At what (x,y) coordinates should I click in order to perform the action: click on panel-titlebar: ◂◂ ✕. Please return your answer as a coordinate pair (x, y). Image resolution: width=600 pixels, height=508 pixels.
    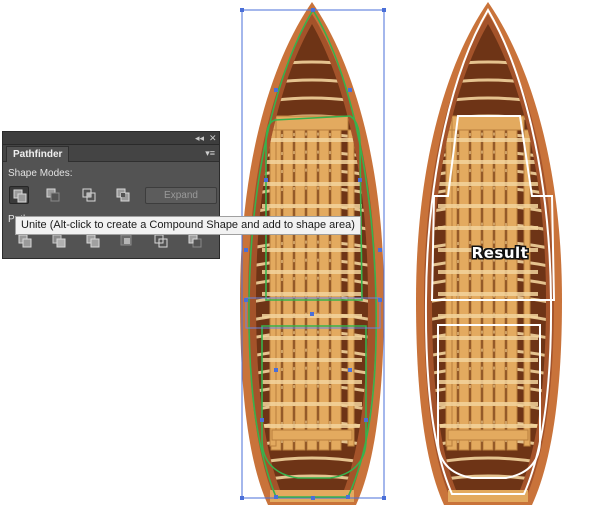
    Looking at the image, I should click on (111, 138).